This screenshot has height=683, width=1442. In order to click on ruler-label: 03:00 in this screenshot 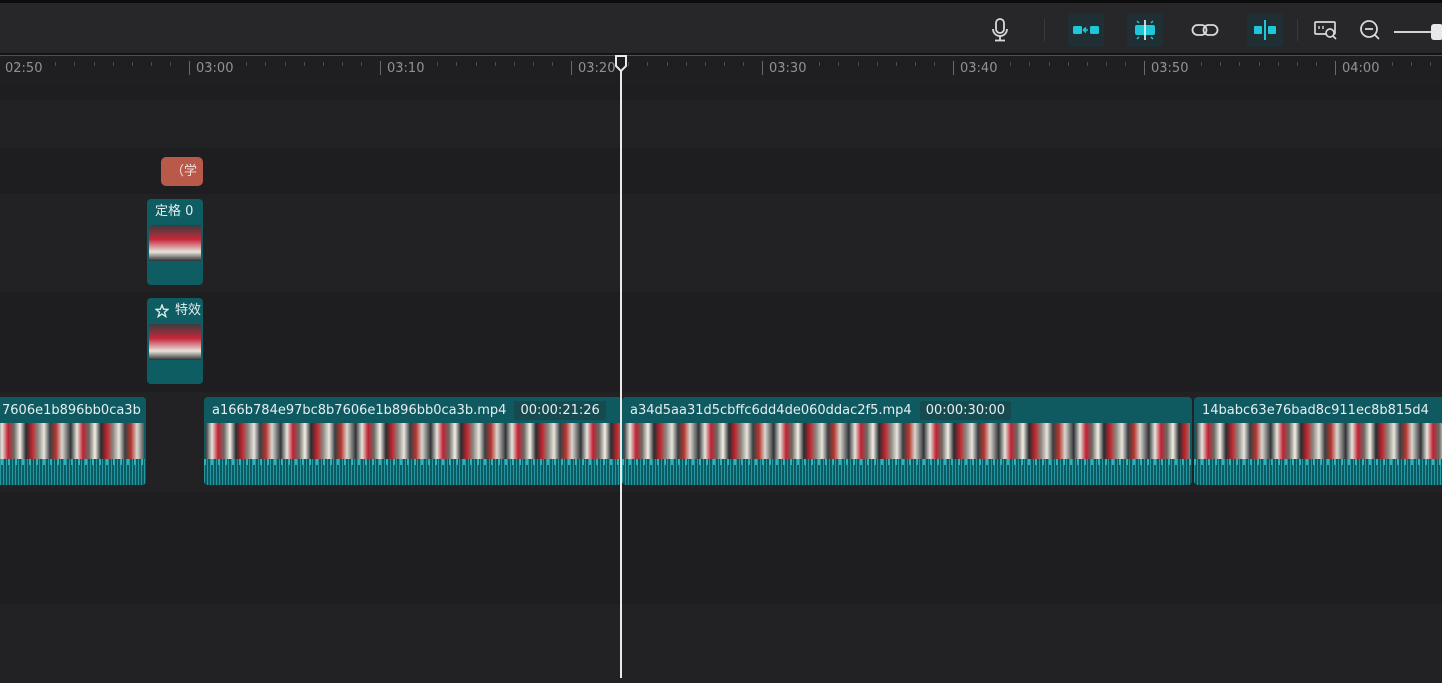, I will do `click(215, 68)`.